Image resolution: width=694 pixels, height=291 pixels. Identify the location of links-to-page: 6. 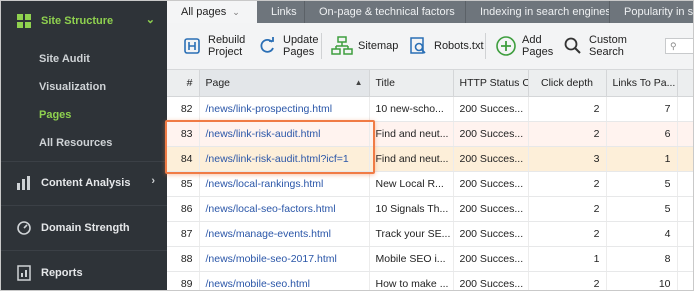
(642, 134).